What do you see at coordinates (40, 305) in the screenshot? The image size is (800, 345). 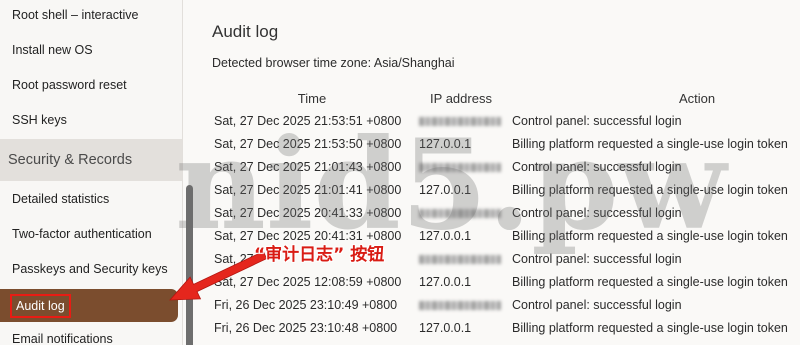 I see `annotation-highlight-box: Audit log` at bounding box center [40, 305].